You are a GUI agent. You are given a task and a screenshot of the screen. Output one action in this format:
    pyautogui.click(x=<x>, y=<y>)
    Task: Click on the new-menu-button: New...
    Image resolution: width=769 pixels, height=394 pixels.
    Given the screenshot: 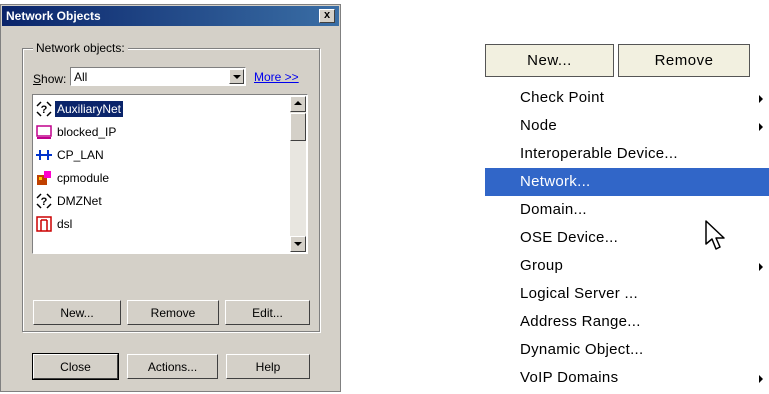 What is the action you would take?
    pyautogui.click(x=549, y=60)
    